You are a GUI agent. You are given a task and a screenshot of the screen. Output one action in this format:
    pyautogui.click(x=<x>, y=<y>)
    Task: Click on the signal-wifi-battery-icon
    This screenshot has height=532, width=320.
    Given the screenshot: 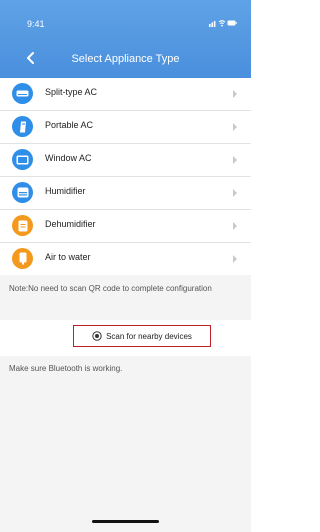 What is the action you would take?
    pyautogui.click(x=223, y=23)
    